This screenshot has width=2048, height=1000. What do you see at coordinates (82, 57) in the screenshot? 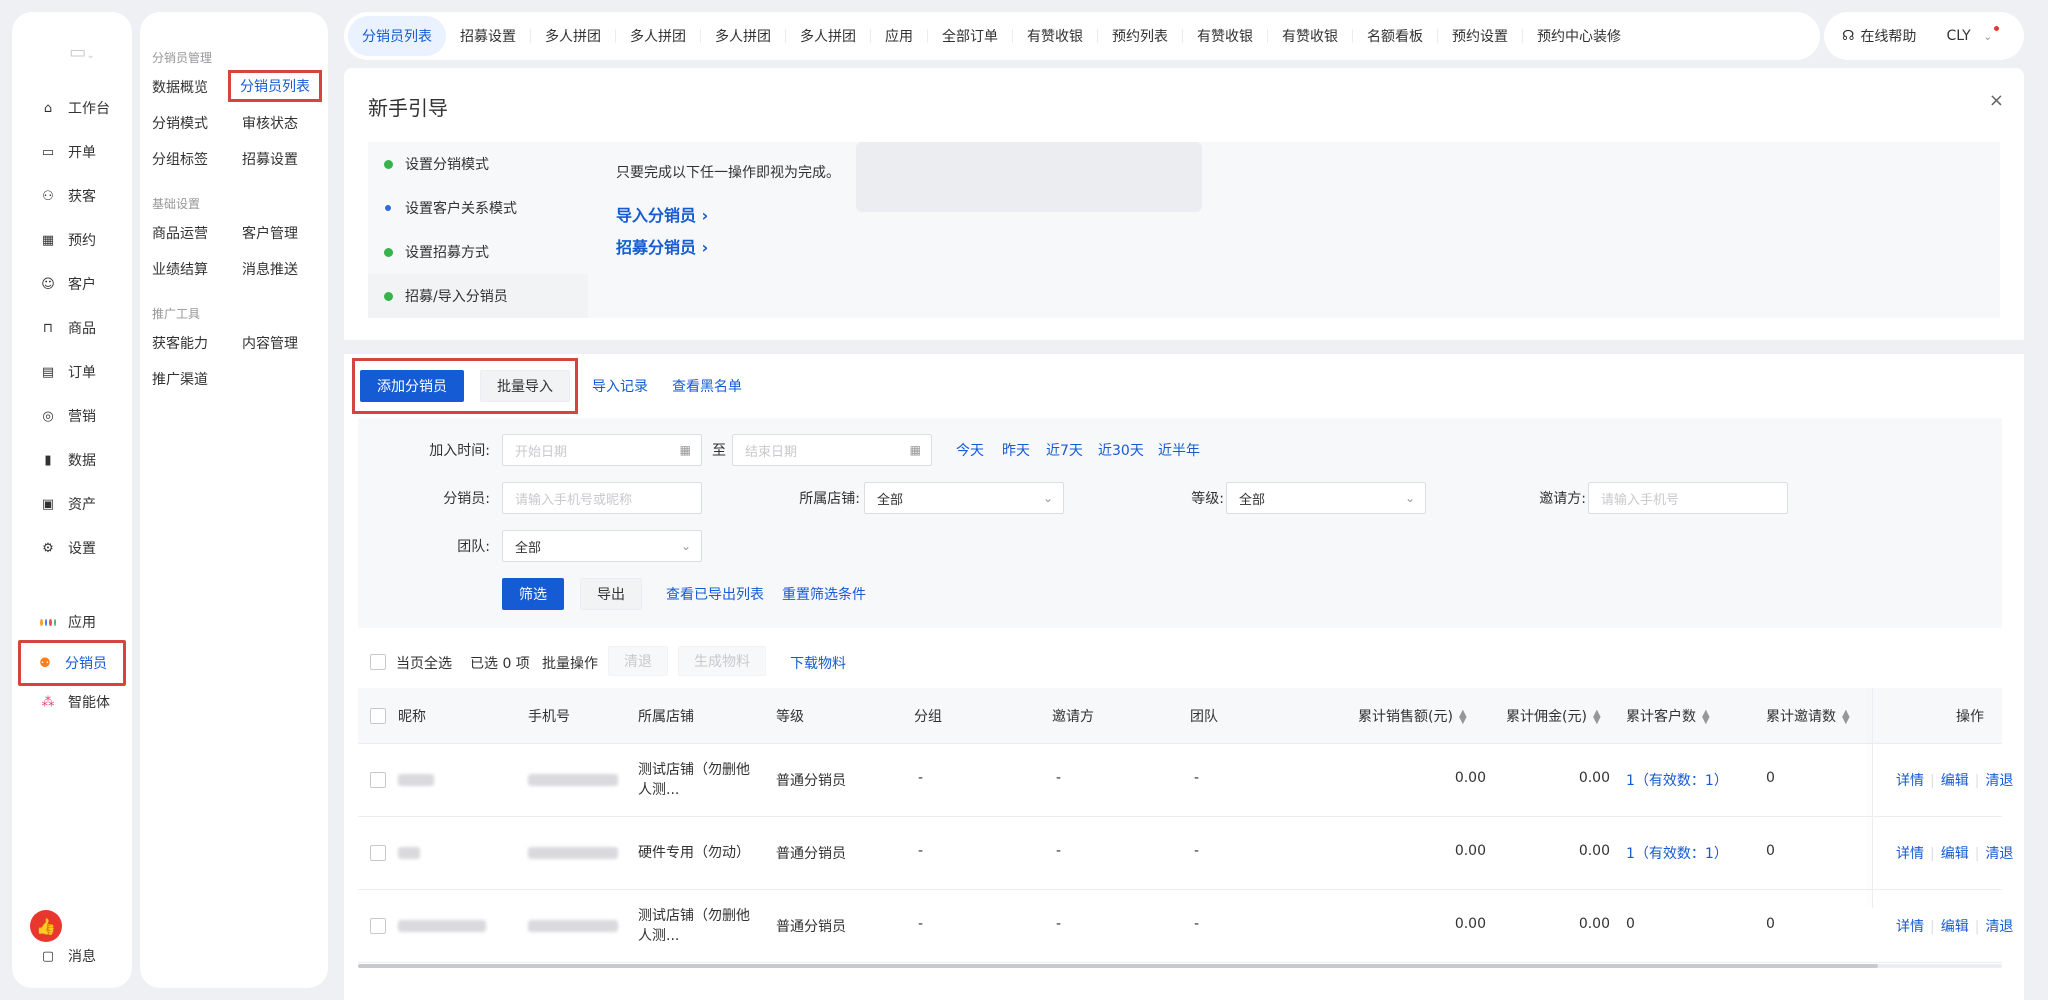
I see `store-logo-icon: ▭⌄` at bounding box center [82, 57].